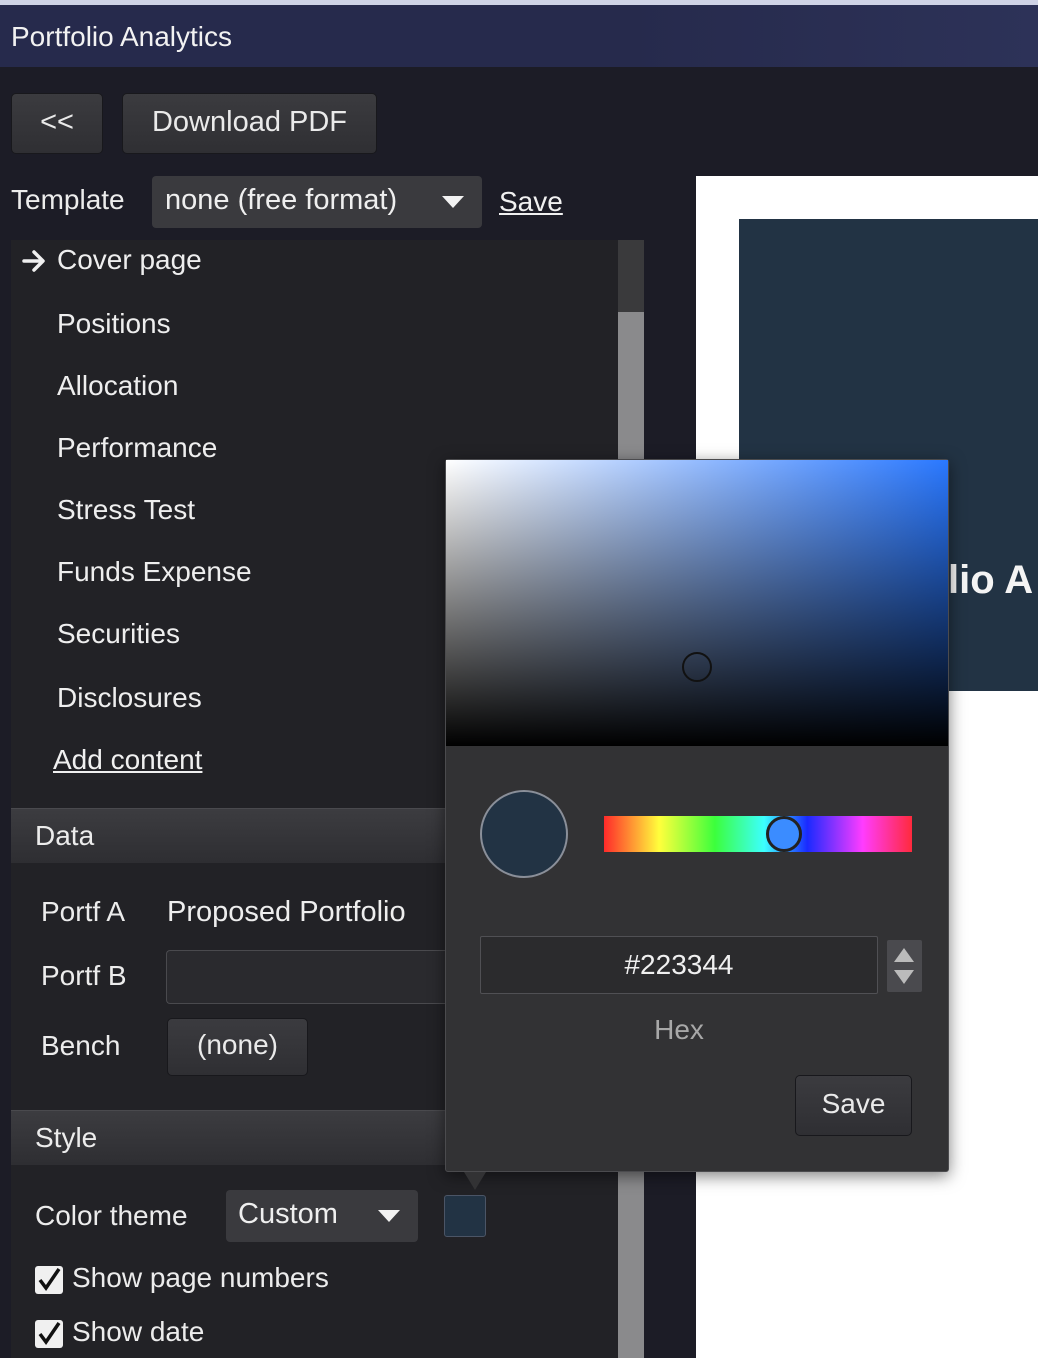  What do you see at coordinates (154, 572) in the screenshot?
I see `content-item-funds-expense: Funds Expense` at bounding box center [154, 572].